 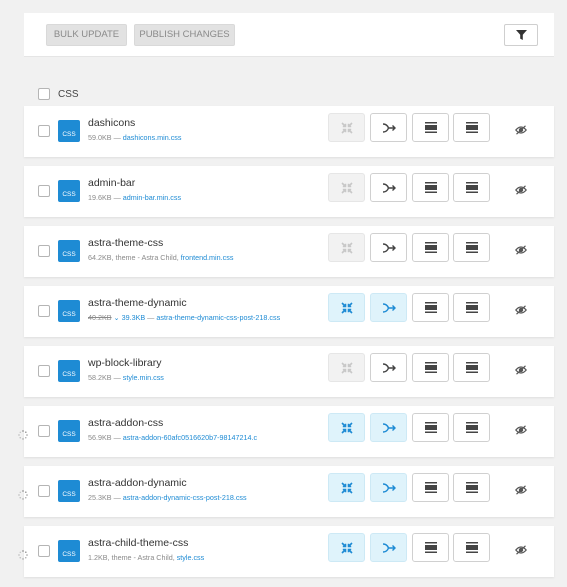 I want to click on asset-handle: astra-theme-dynamic, so click(x=137, y=303).